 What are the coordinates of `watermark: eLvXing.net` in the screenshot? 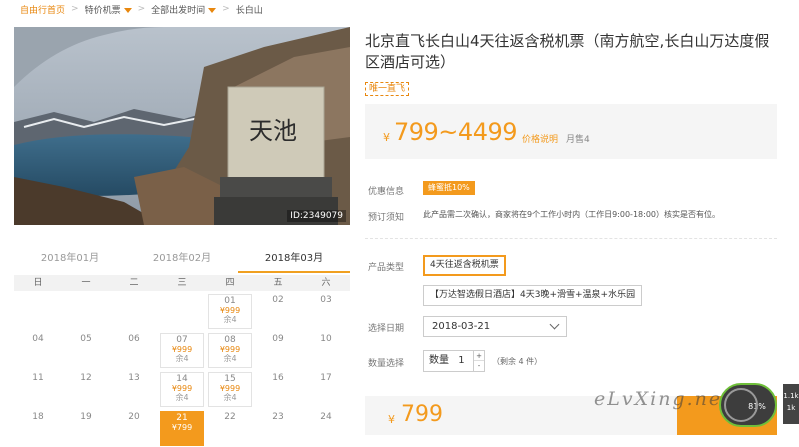 It's located at (663, 399).